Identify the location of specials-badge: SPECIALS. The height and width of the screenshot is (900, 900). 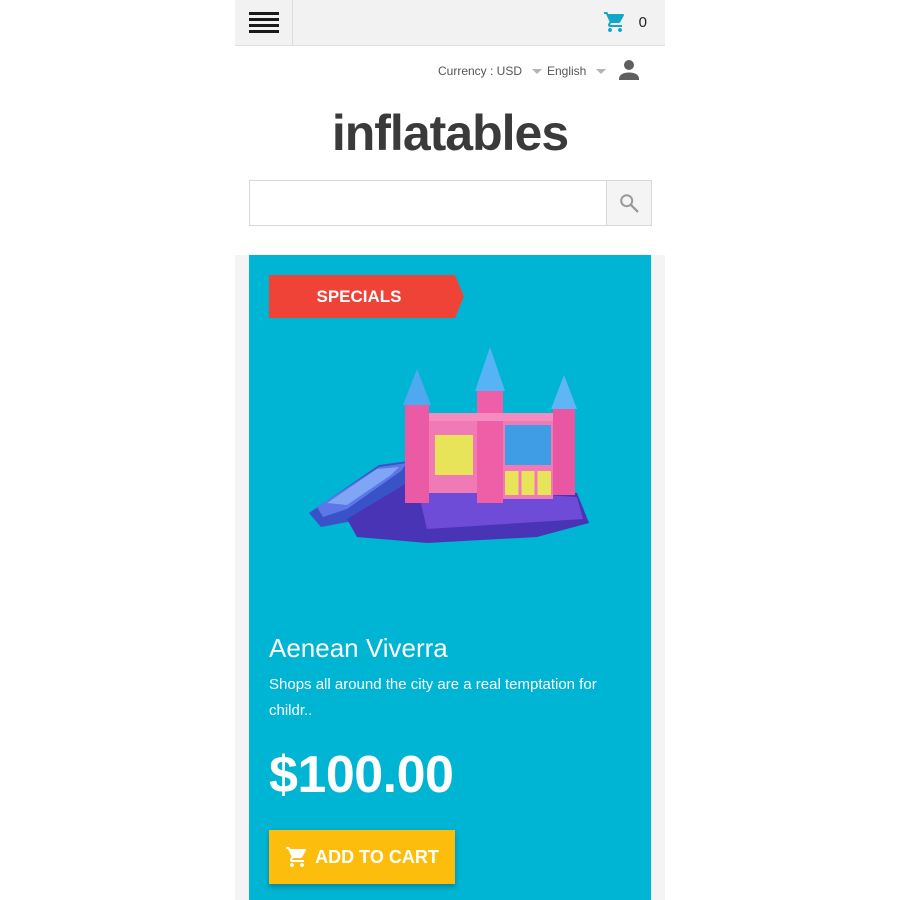
(371, 296).